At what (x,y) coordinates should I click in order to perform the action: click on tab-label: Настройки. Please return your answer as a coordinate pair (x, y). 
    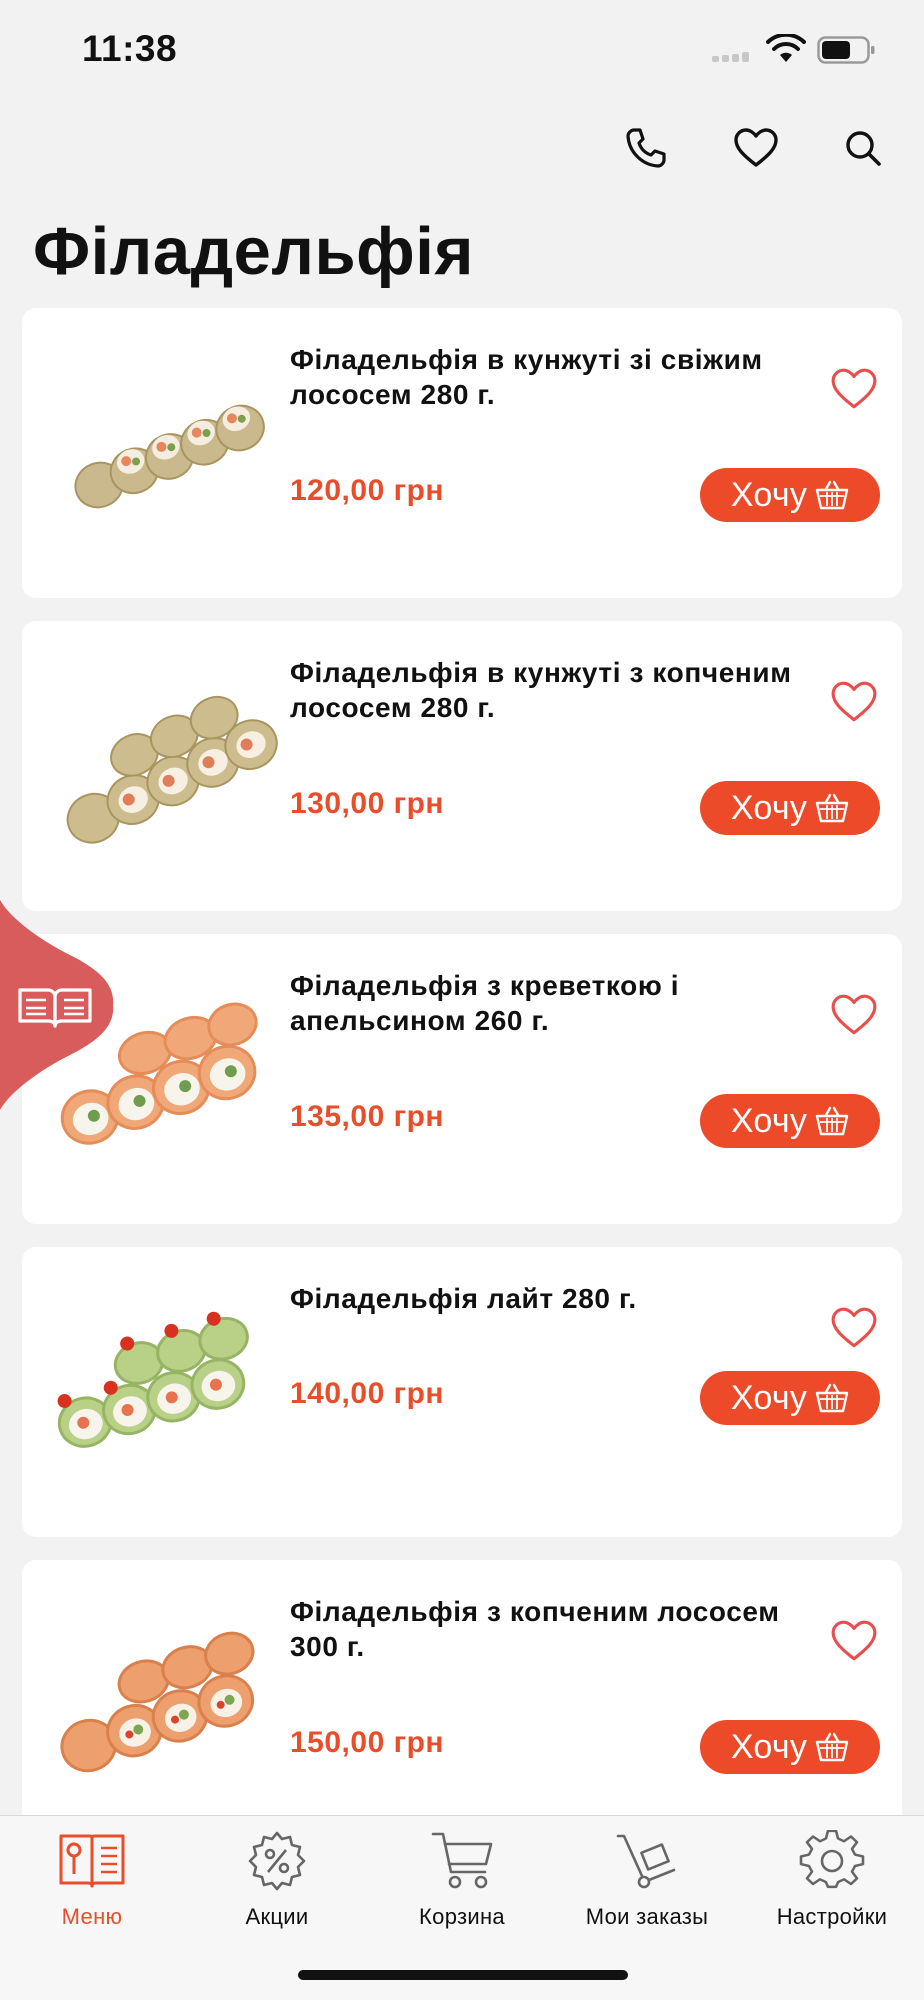
    Looking at the image, I should click on (832, 1916).